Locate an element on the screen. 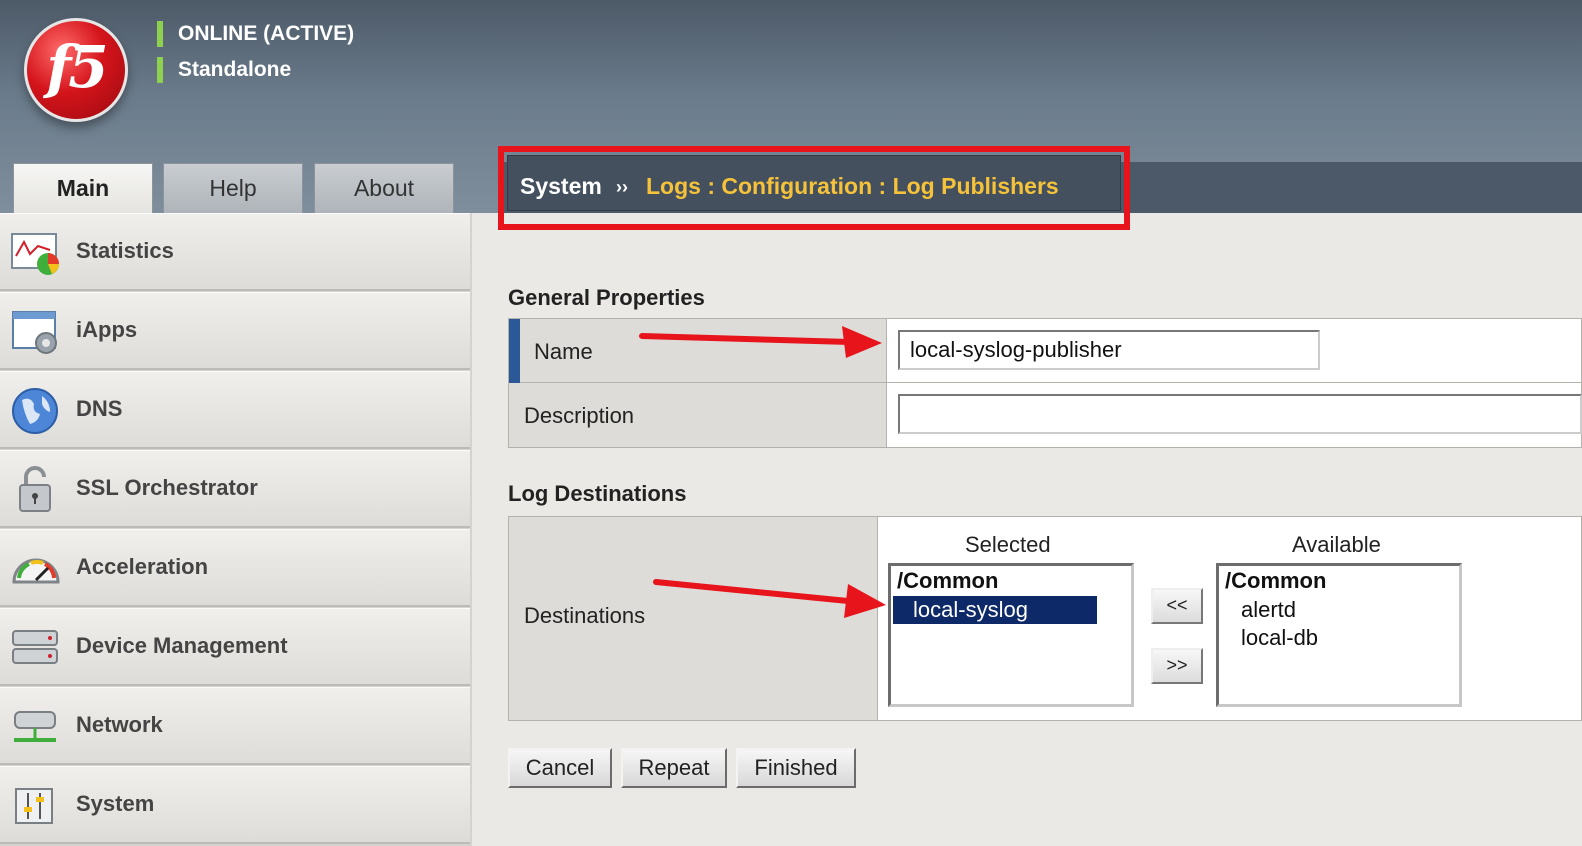 Image resolution: width=1582 pixels, height=846 pixels. cancel-button: Cancel is located at coordinates (560, 768).